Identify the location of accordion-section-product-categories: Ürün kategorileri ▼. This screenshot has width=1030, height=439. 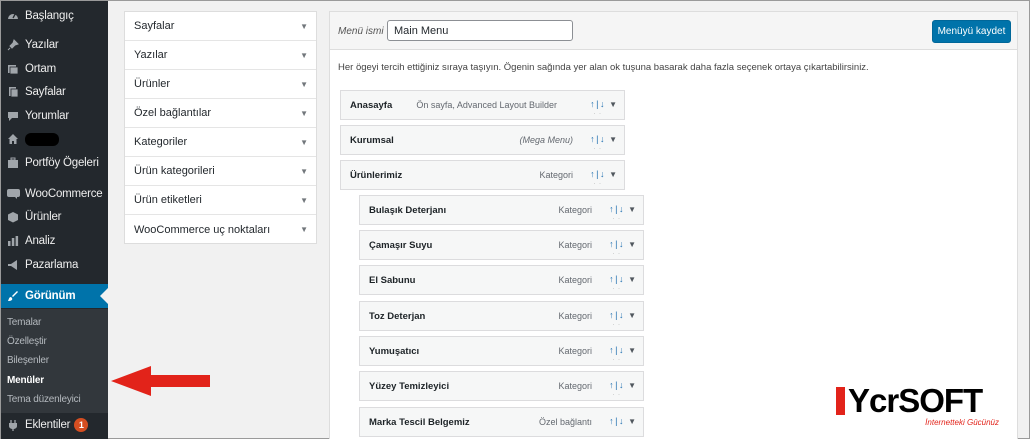
(220, 171).